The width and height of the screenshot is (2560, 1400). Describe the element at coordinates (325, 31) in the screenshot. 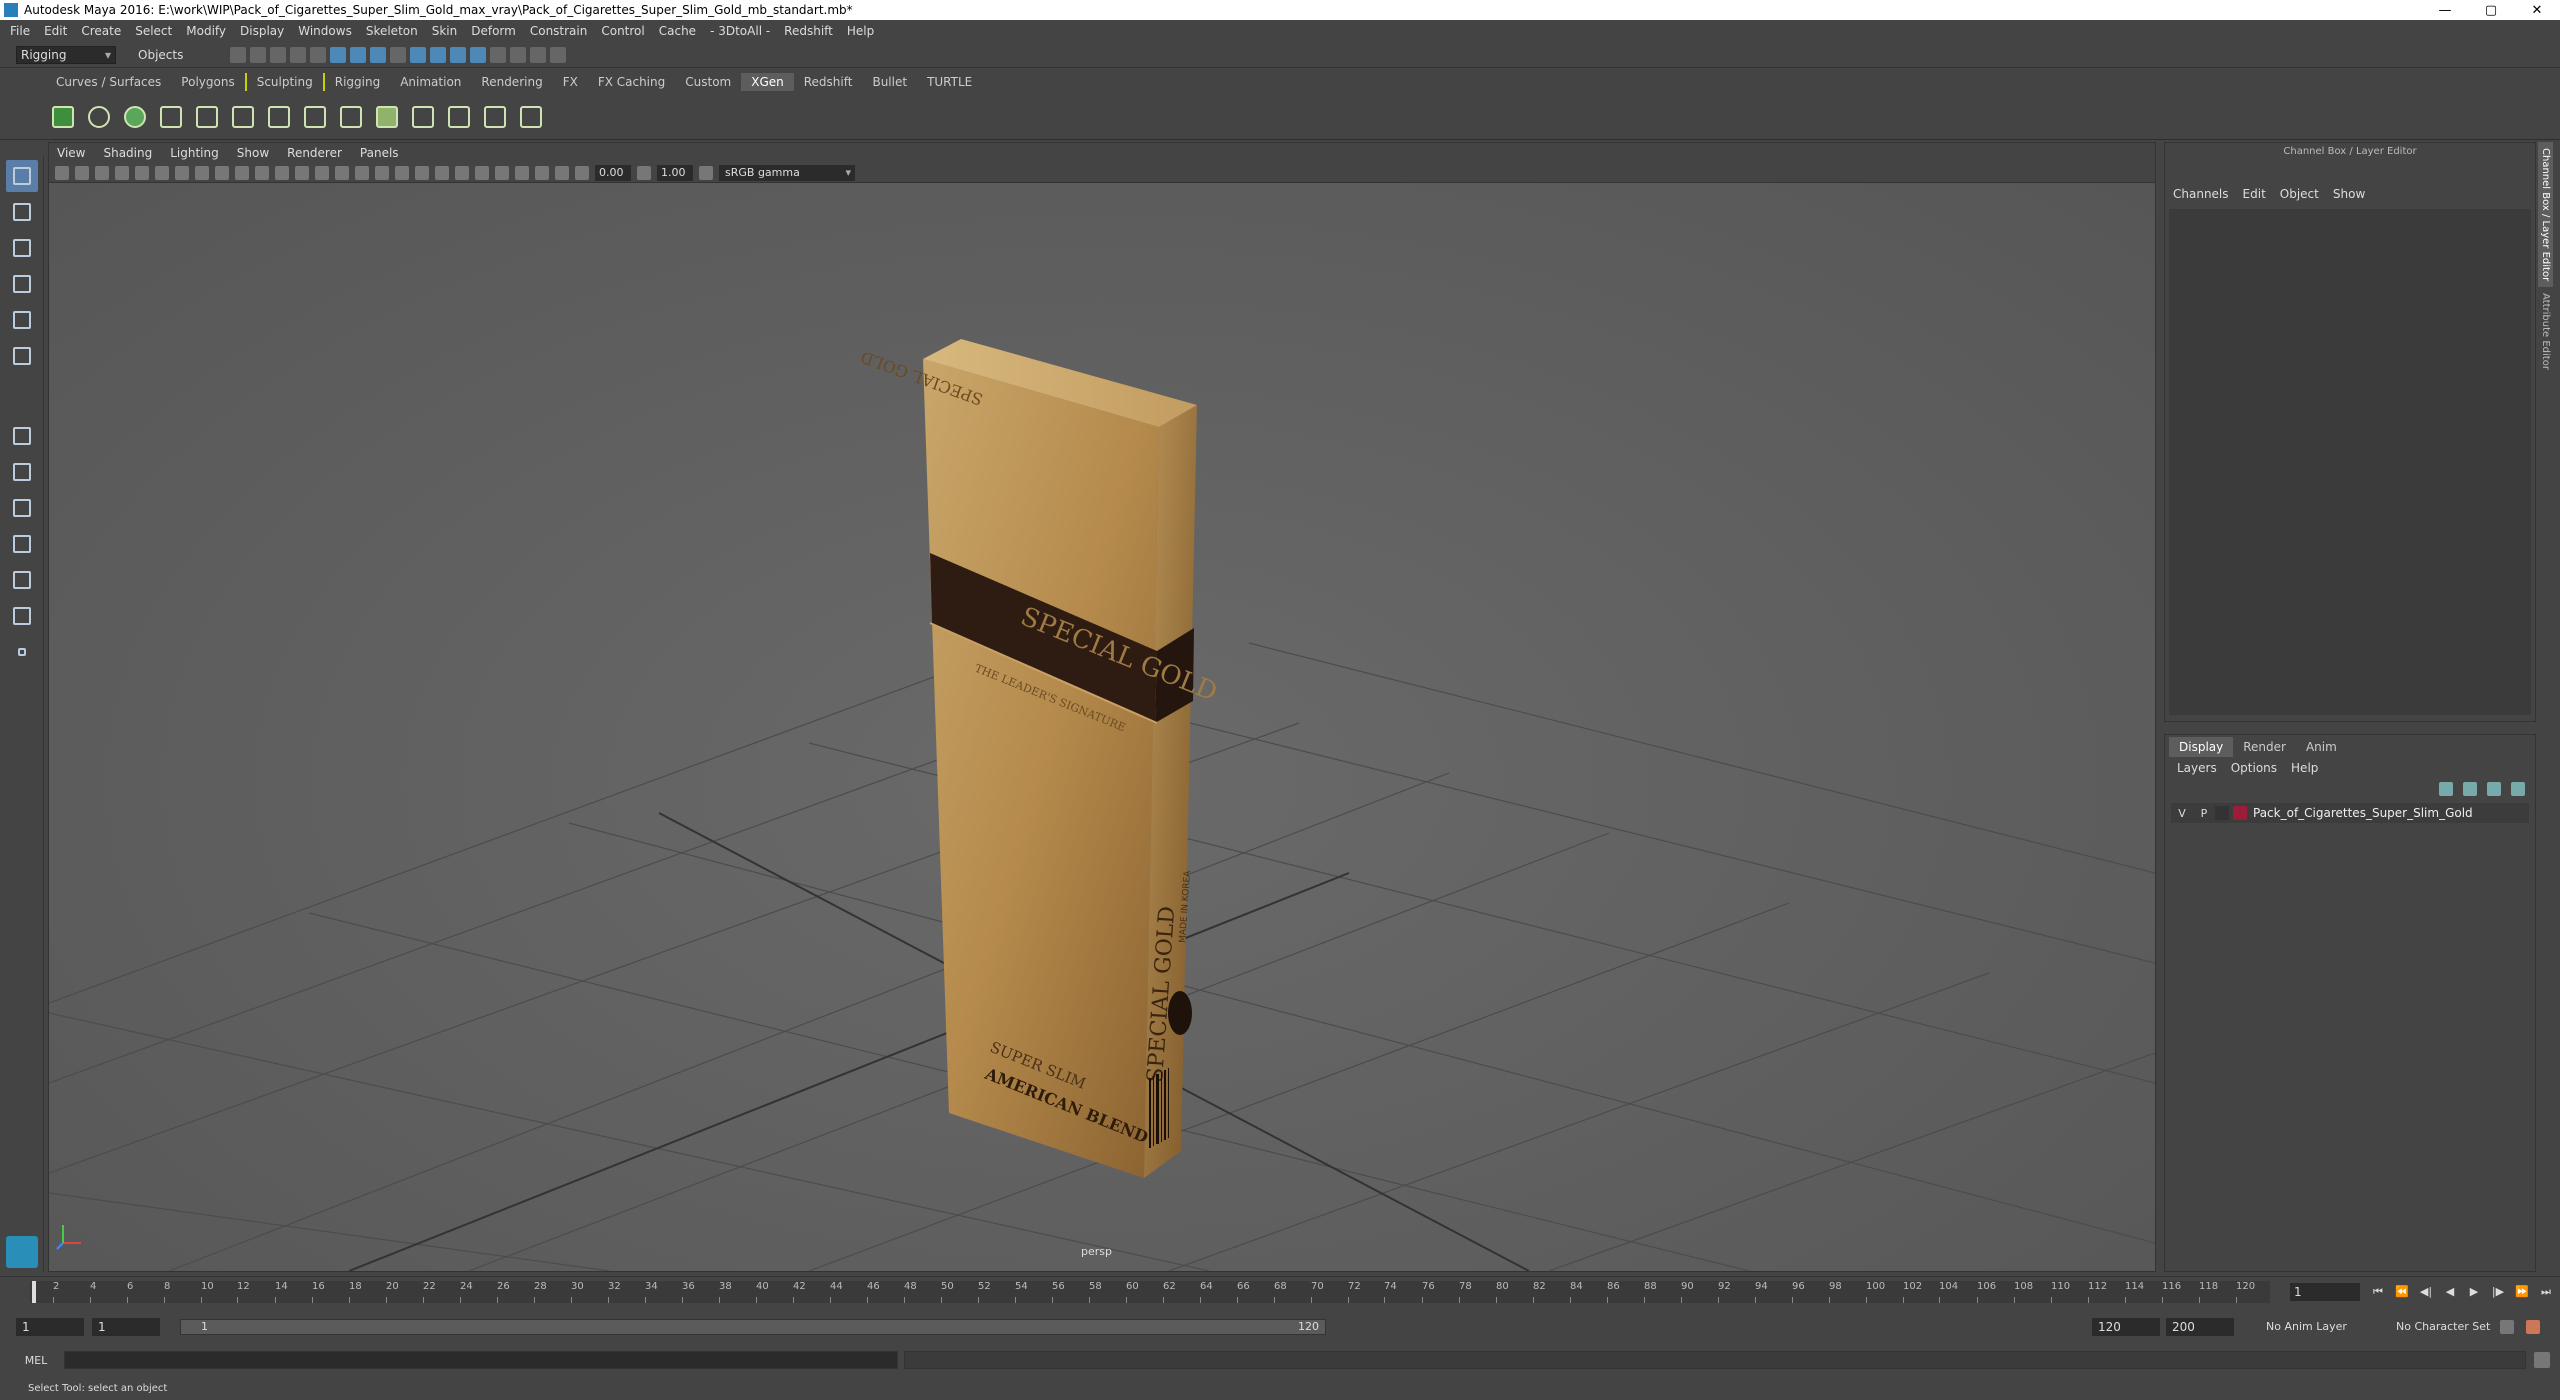

I see `menu-windows: Windows` at that location.